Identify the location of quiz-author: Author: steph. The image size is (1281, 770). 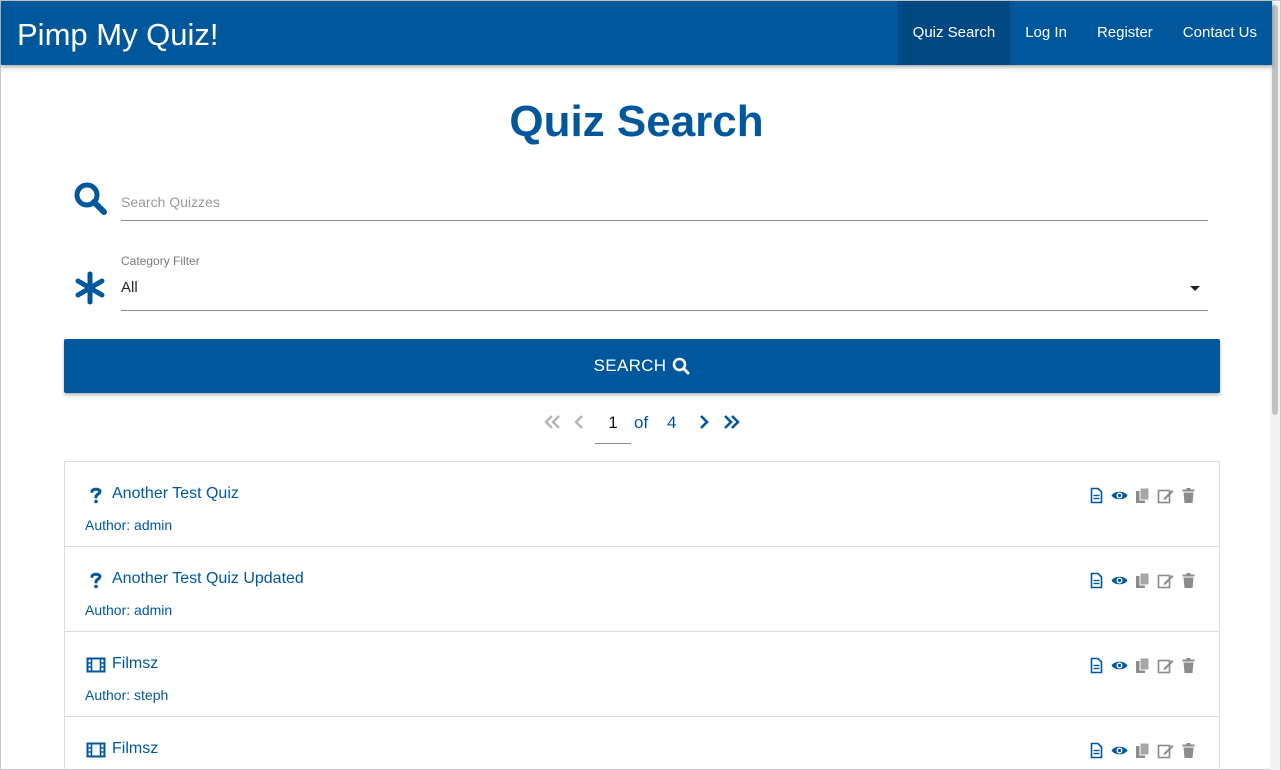
(127, 695).